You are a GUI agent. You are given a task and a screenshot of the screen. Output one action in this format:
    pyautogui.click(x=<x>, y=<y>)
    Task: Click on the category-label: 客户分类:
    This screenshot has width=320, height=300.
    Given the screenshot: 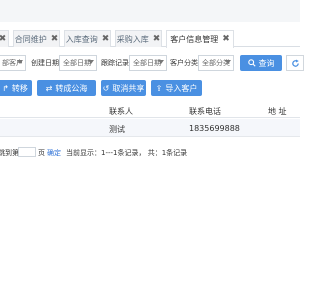 What is the action you would take?
    pyautogui.click(x=185, y=63)
    